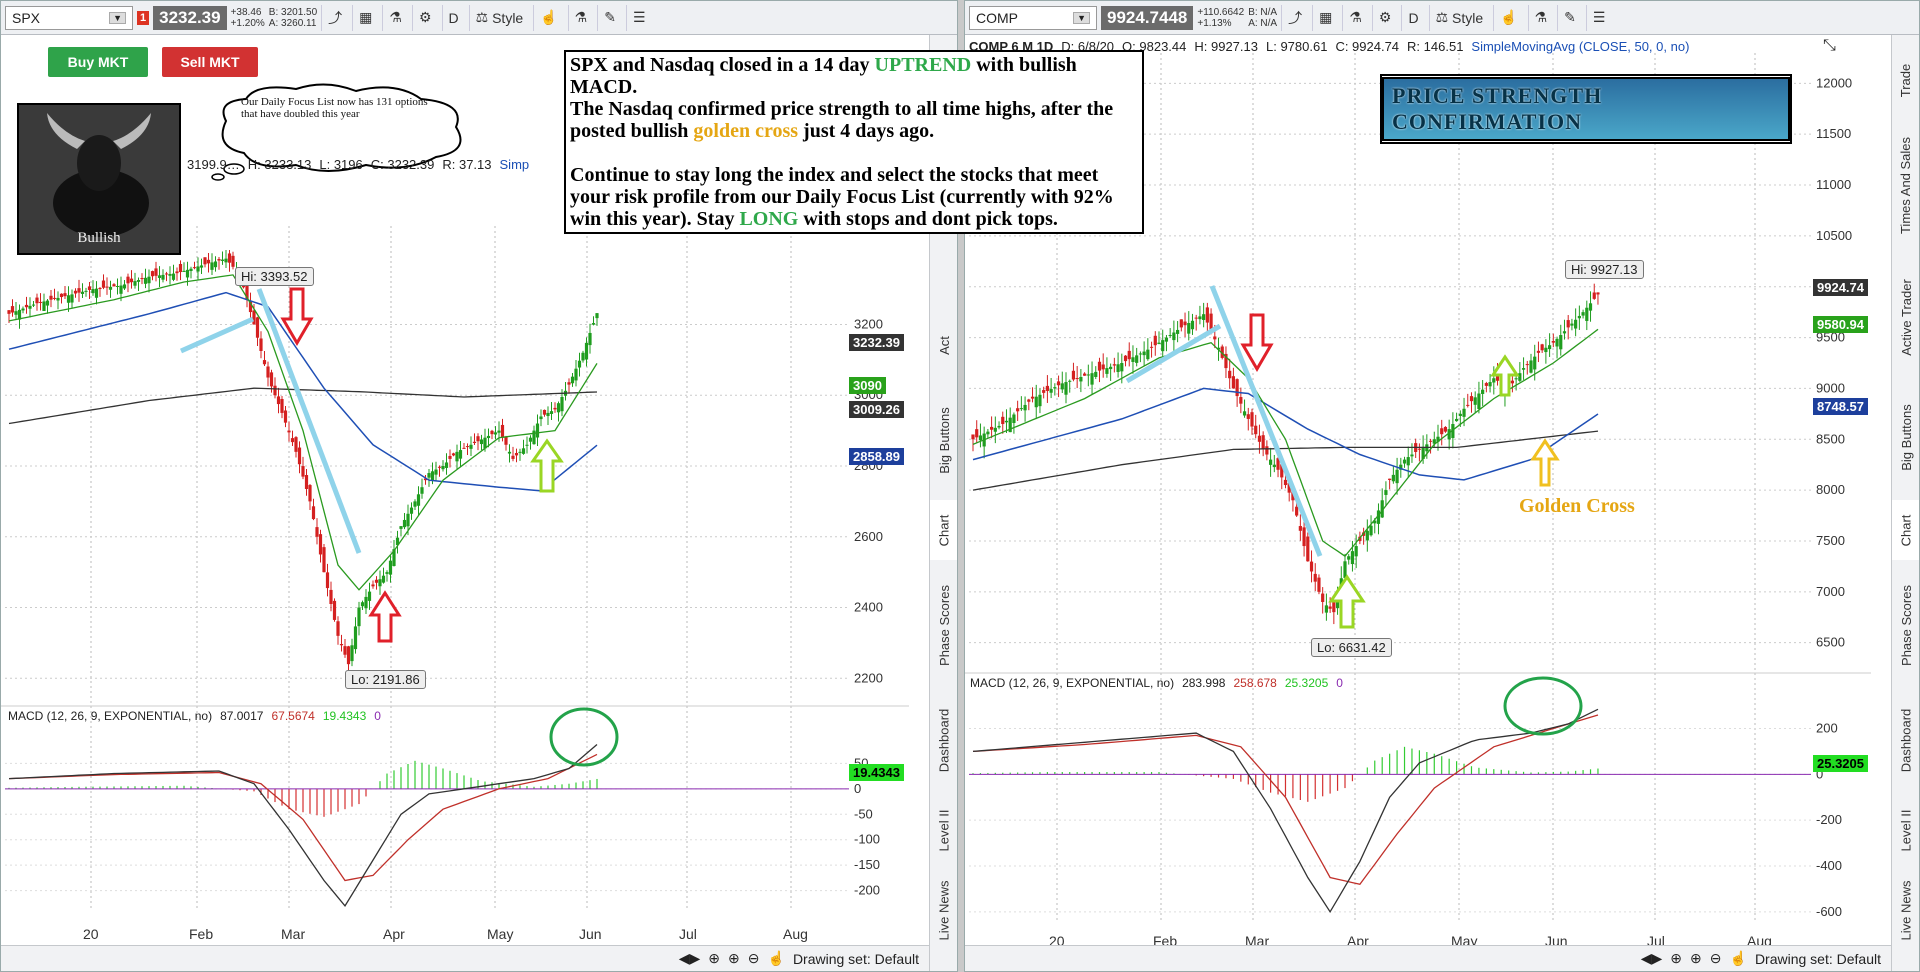 The image size is (1920, 972). Describe the element at coordinates (1905, 185) in the screenshot. I see `side-tab-times-and-sales: Times And Sales` at that location.